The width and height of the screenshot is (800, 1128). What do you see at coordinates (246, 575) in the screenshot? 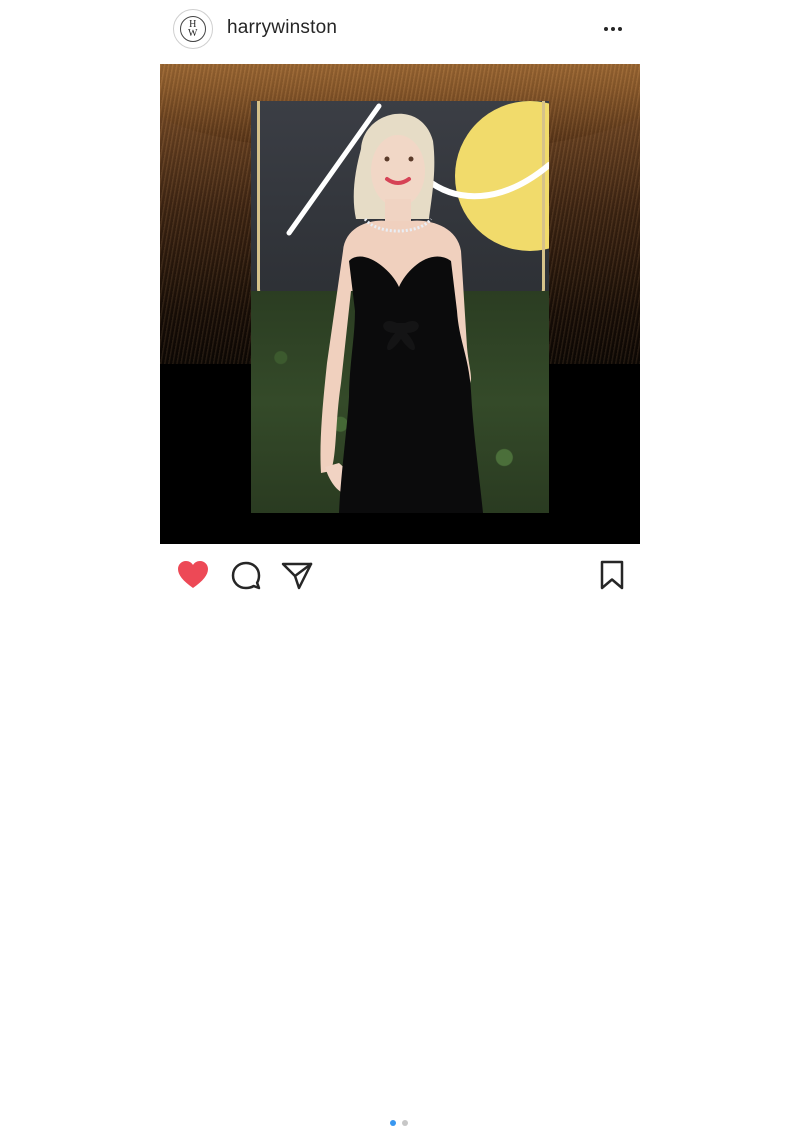
I see `comment-icon` at bounding box center [246, 575].